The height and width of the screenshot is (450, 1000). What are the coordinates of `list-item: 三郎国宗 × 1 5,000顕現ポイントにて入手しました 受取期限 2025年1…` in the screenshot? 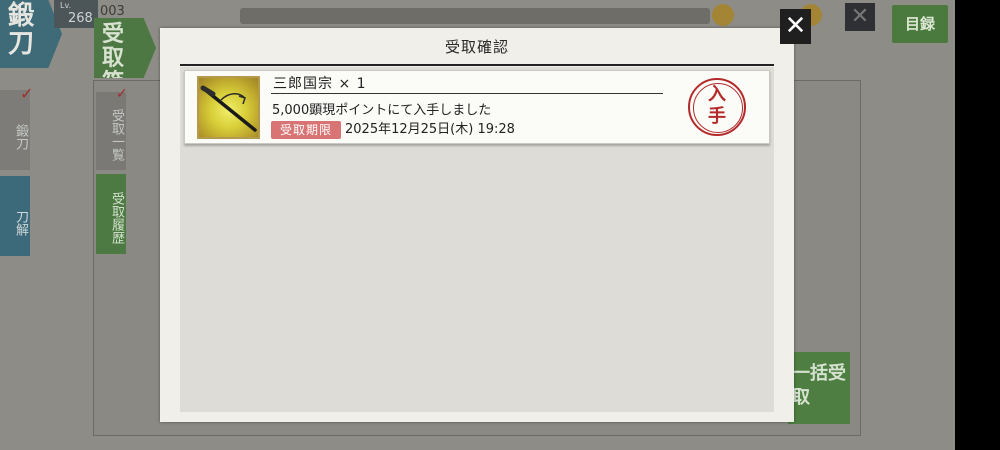 It's located at (477, 107).